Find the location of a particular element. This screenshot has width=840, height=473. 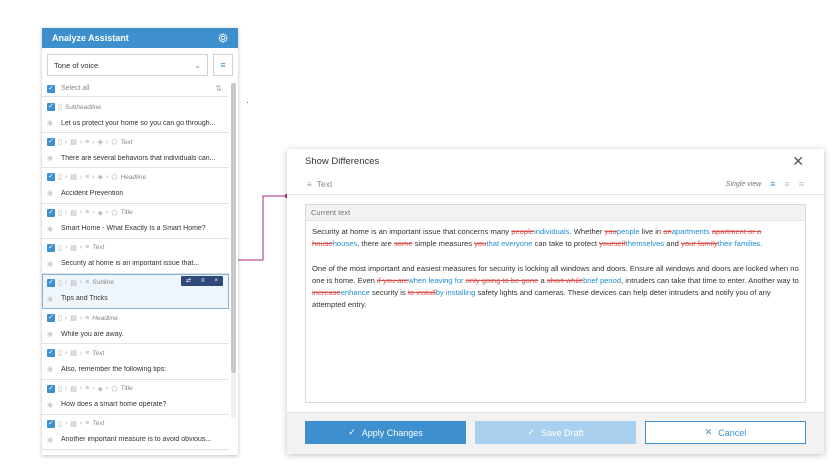

dialog-subheader: ≡ Text Single view ≡ ≡ ≡ is located at coordinates (555, 184).